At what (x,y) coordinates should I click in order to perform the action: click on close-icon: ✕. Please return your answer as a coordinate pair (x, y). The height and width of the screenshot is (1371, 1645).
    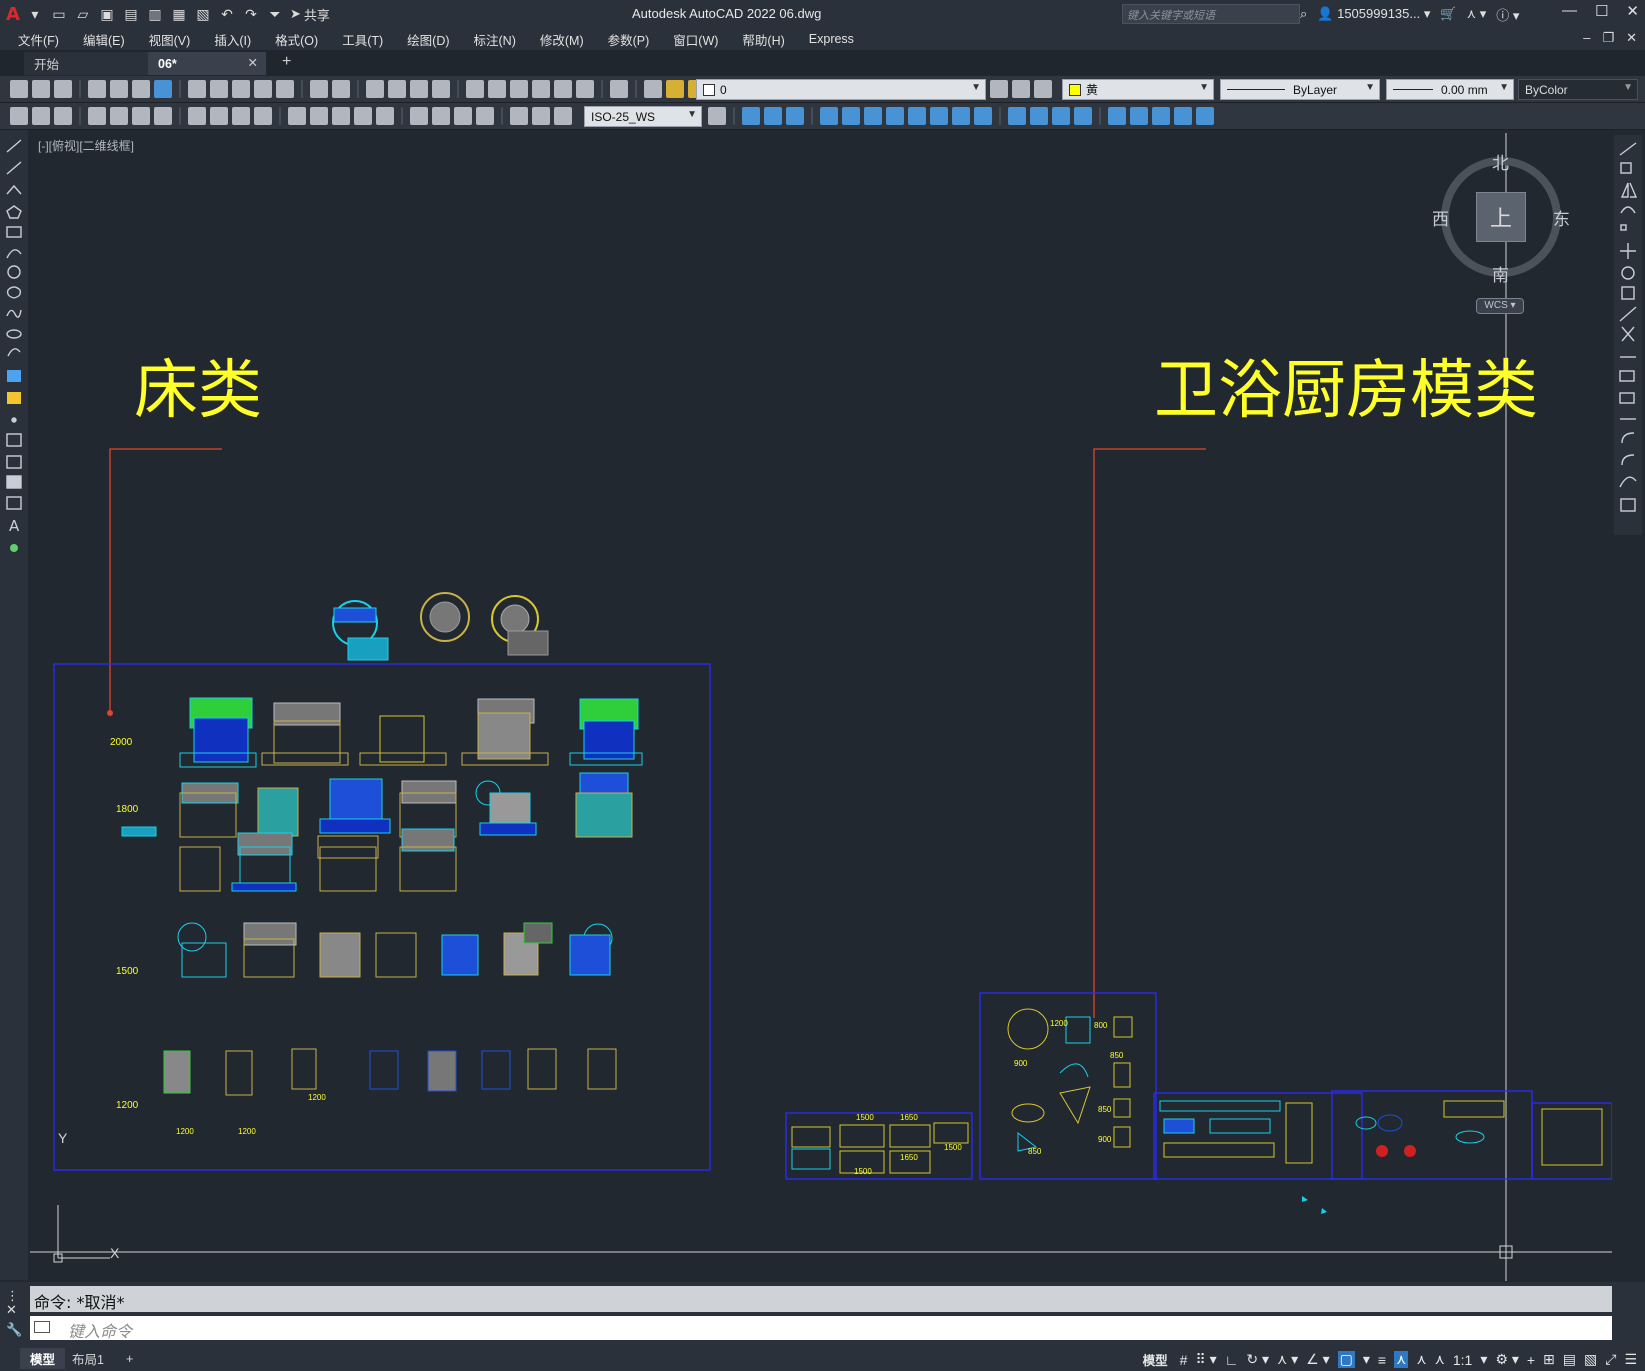
    Looking at the image, I should click on (1632, 11).